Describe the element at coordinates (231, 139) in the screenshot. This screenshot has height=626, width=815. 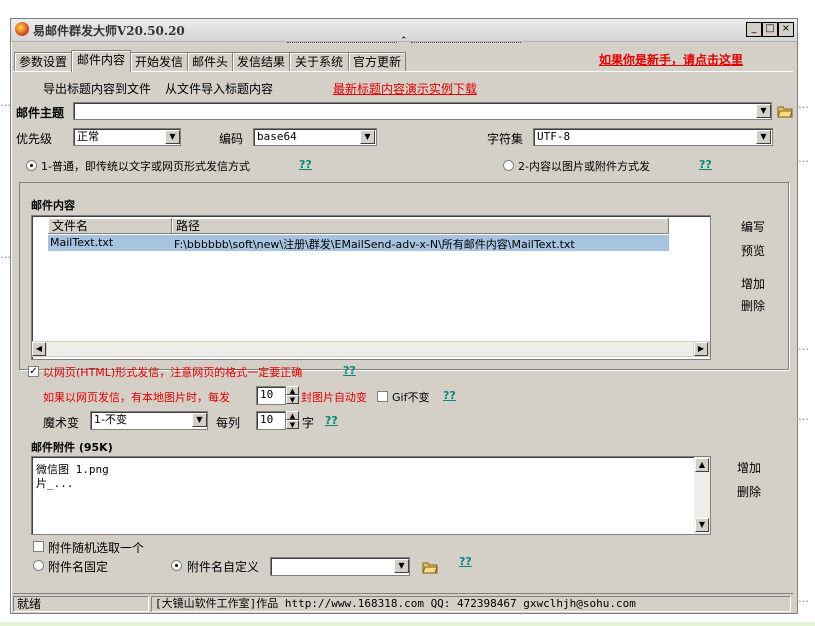
I see `encoding-label: 编码` at that location.